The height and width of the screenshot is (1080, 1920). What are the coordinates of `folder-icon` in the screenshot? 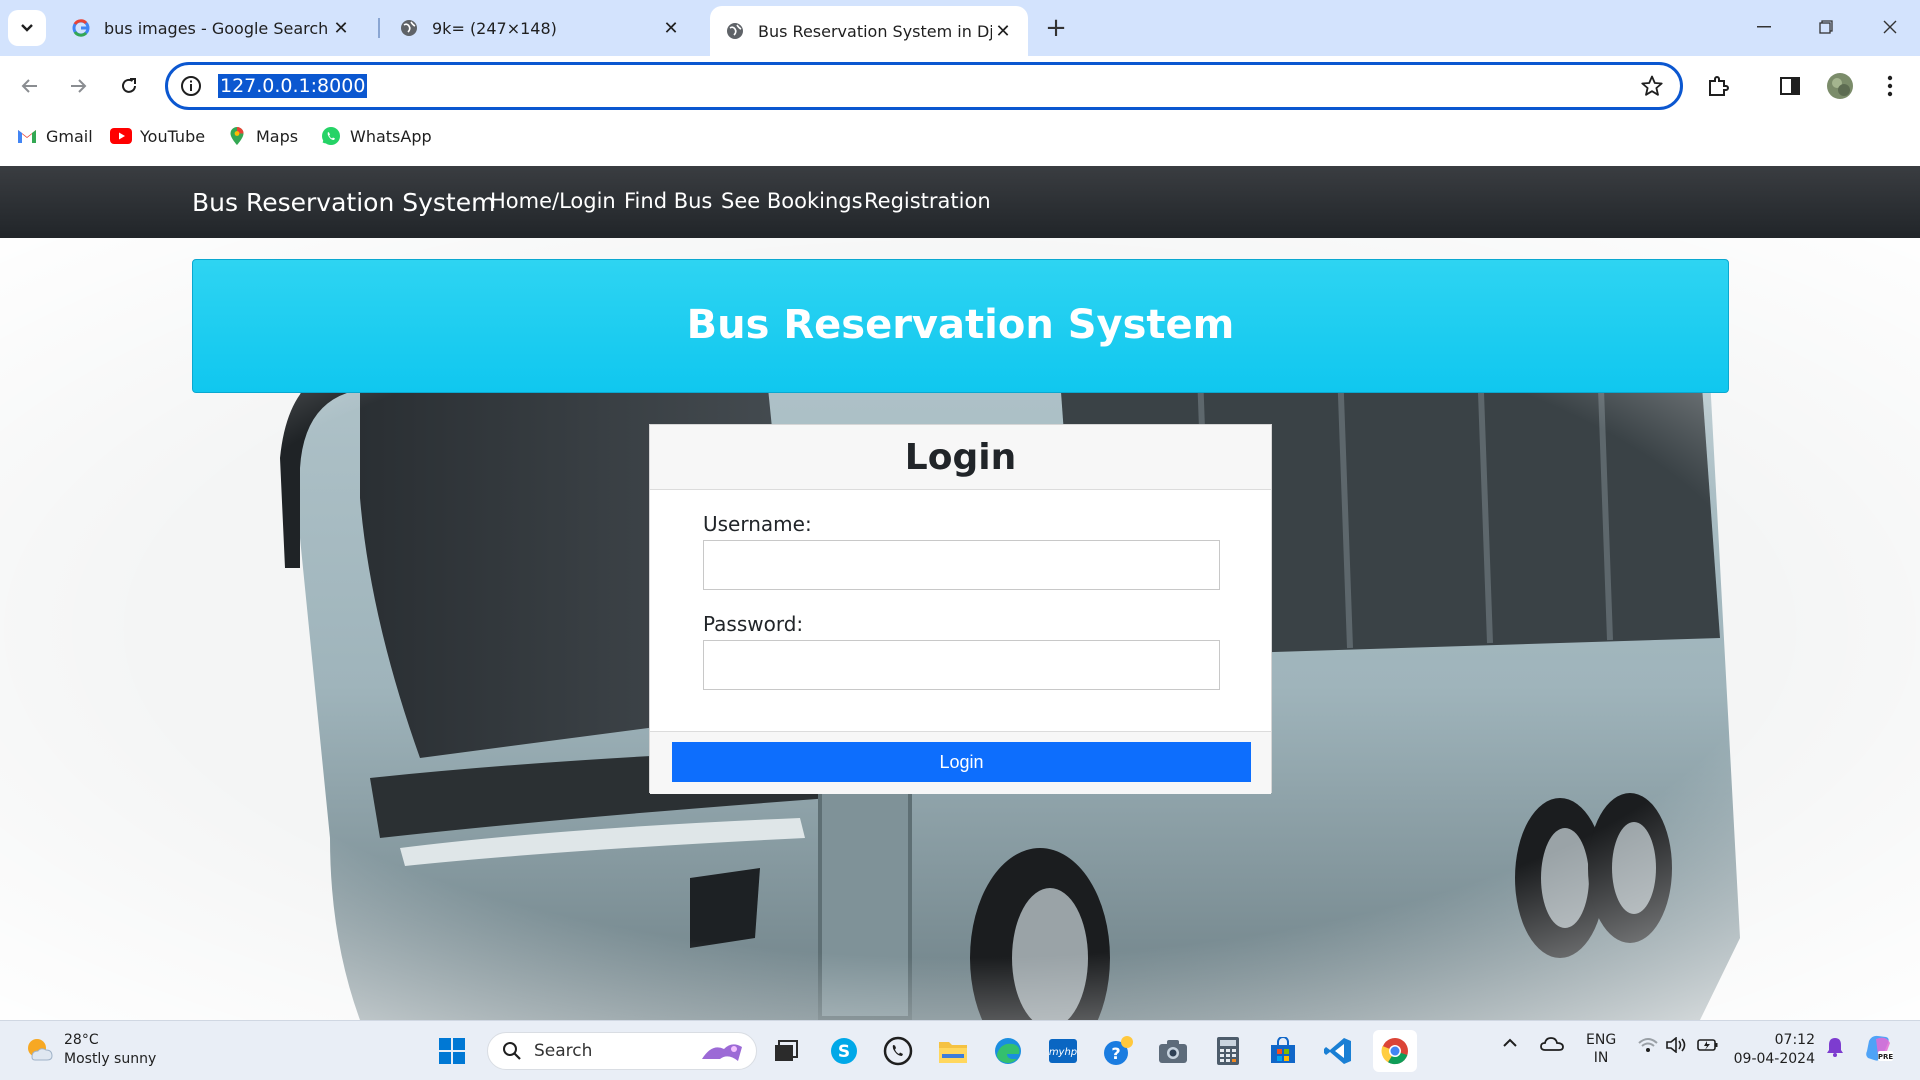 It's located at (953, 1052).